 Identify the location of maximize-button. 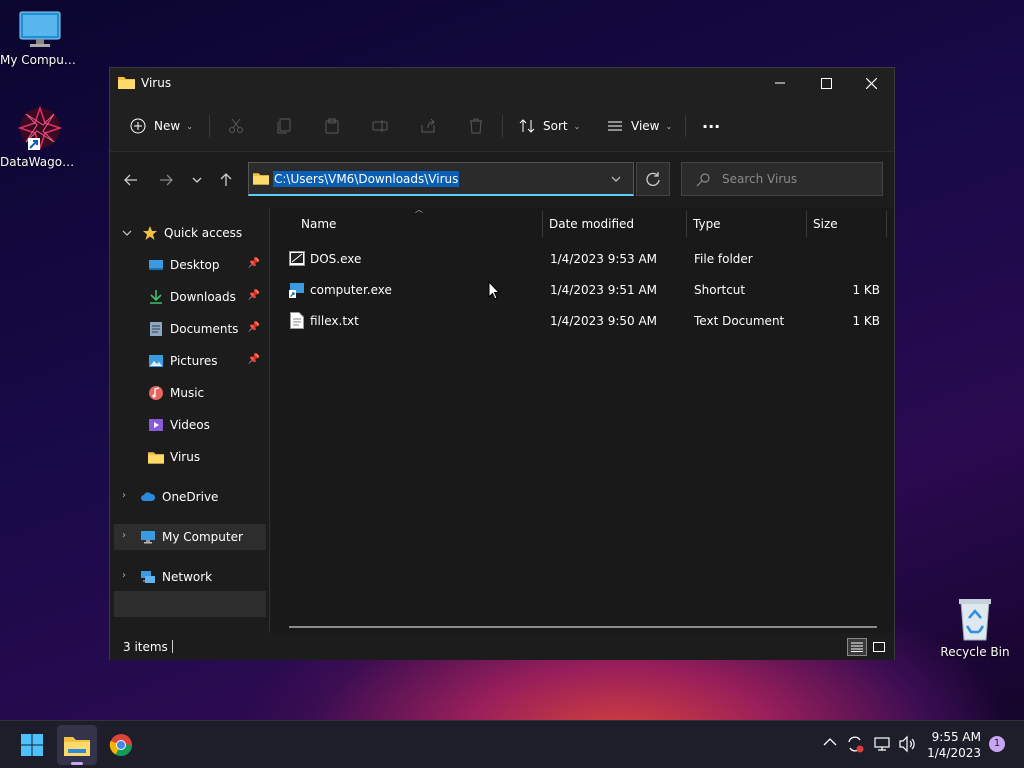
(826, 83).